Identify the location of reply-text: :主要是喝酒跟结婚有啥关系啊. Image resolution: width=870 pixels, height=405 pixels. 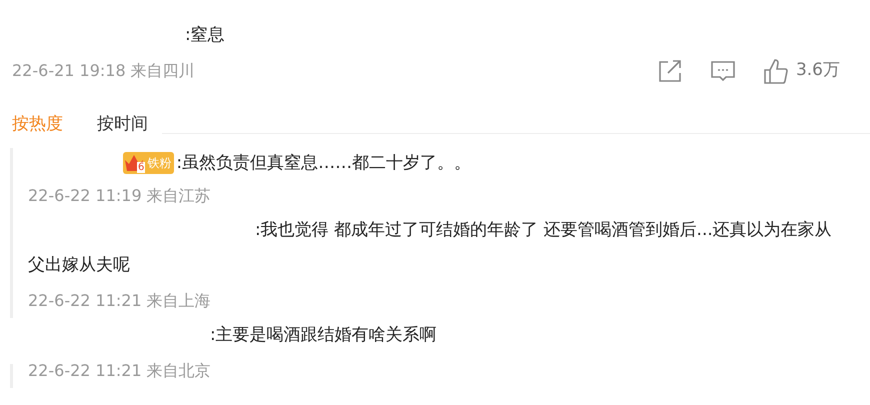
(323, 335).